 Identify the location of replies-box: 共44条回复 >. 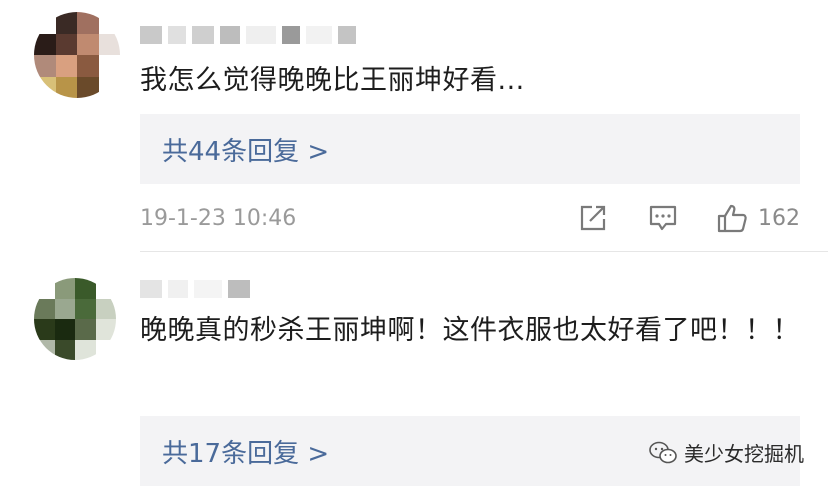
(470, 149).